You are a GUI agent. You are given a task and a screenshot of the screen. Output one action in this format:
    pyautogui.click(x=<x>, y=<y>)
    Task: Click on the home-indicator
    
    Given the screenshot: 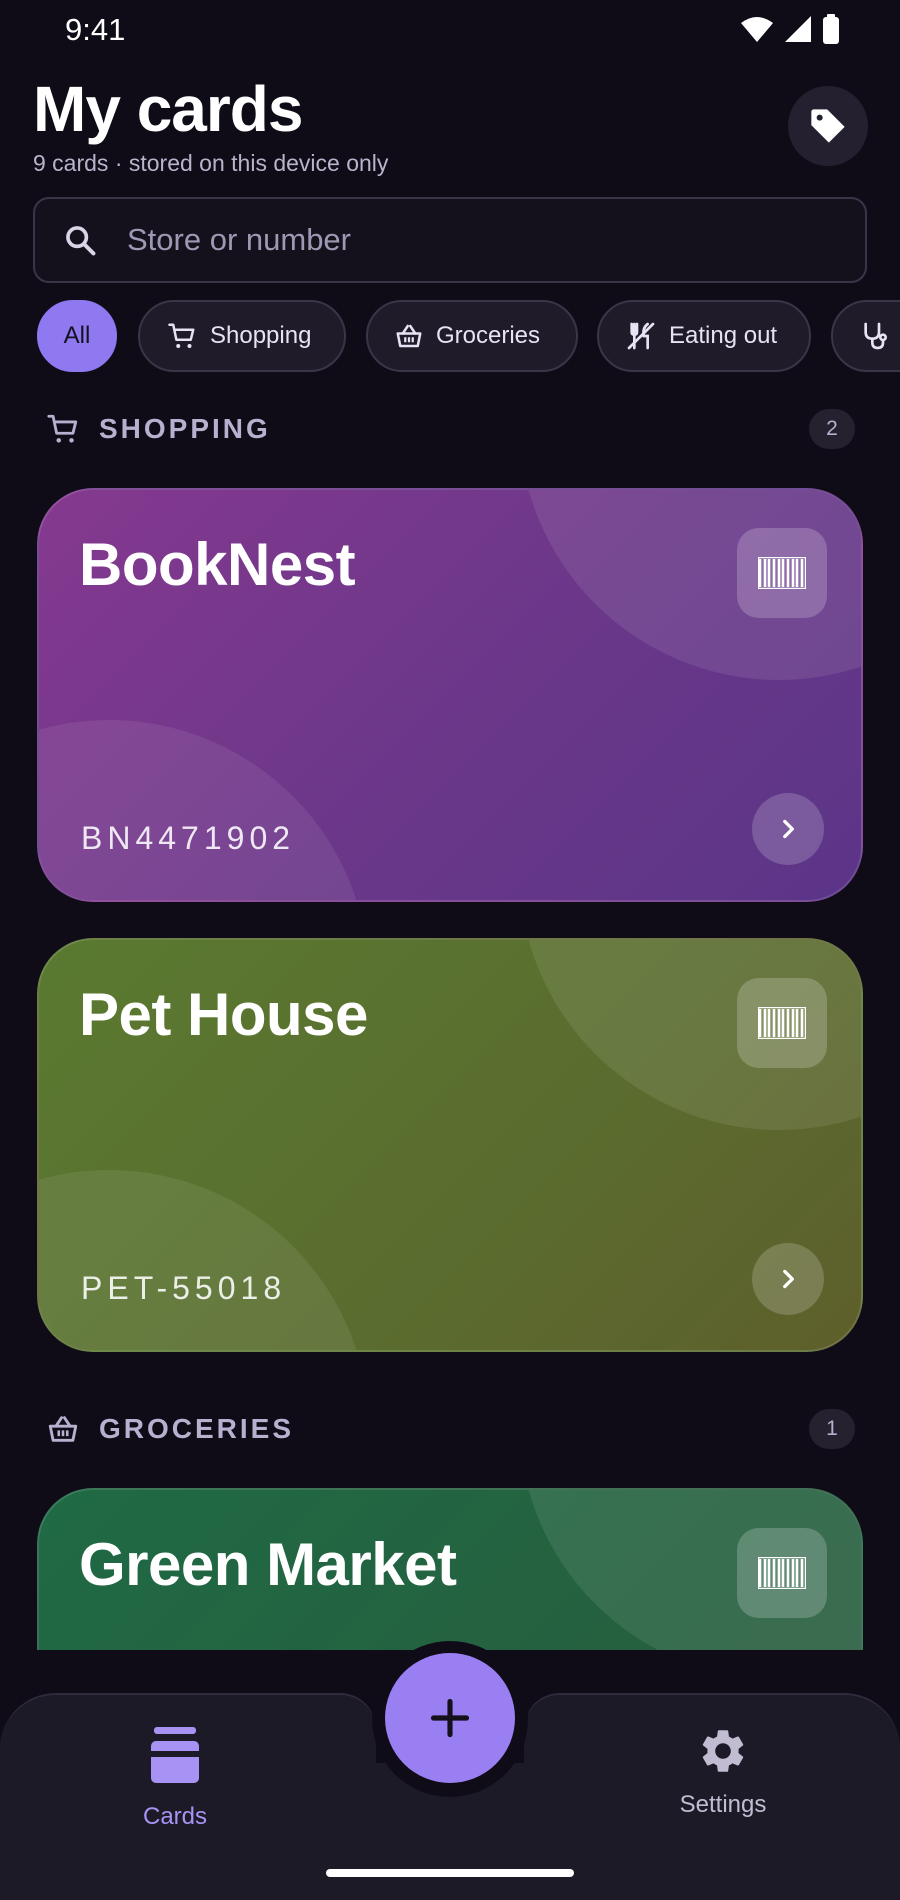 What is the action you would take?
    pyautogui.click(x=450, y=1873)
    